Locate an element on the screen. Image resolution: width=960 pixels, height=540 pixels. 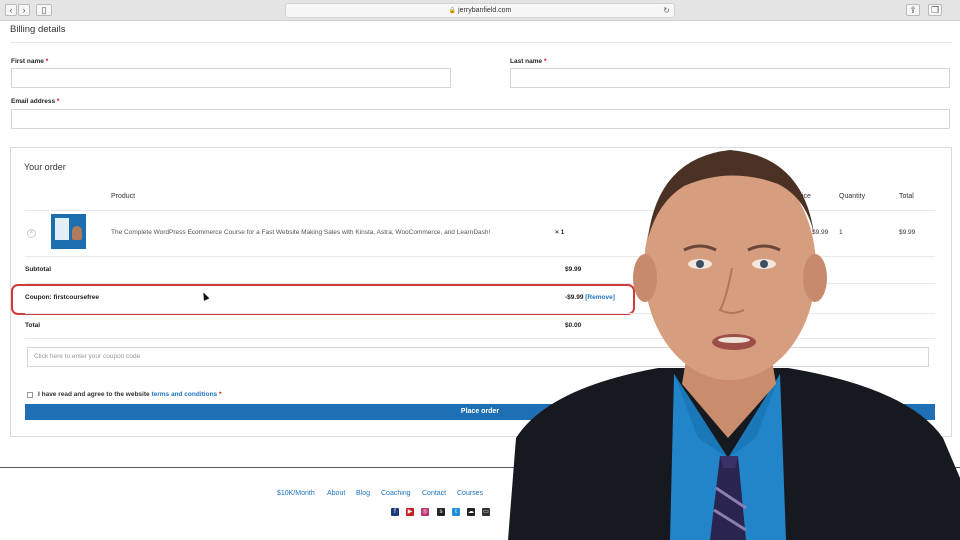
product-thumbnail is located at coordinates (68, 231).